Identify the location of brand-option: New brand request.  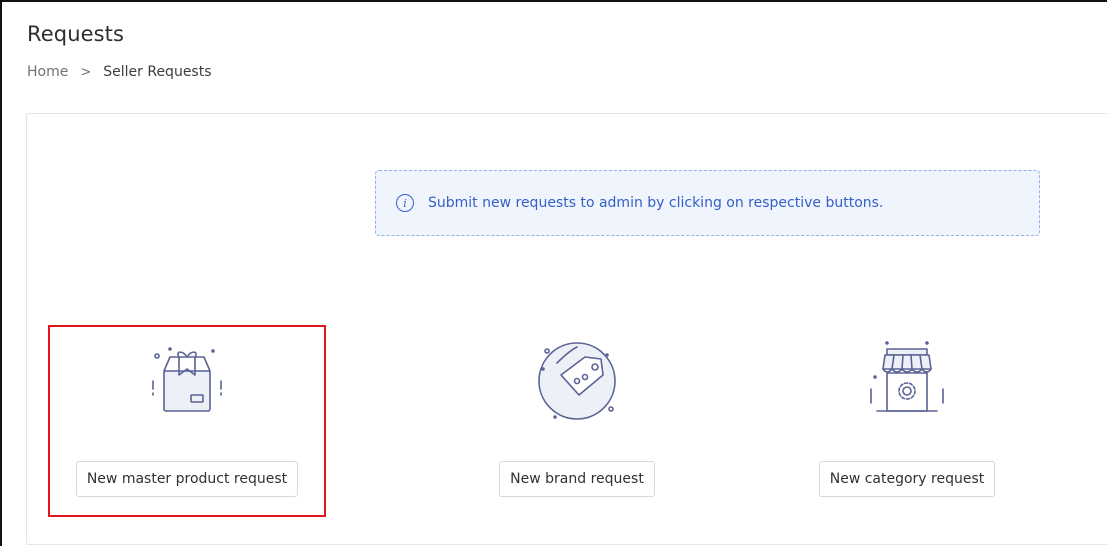
(577, 413).